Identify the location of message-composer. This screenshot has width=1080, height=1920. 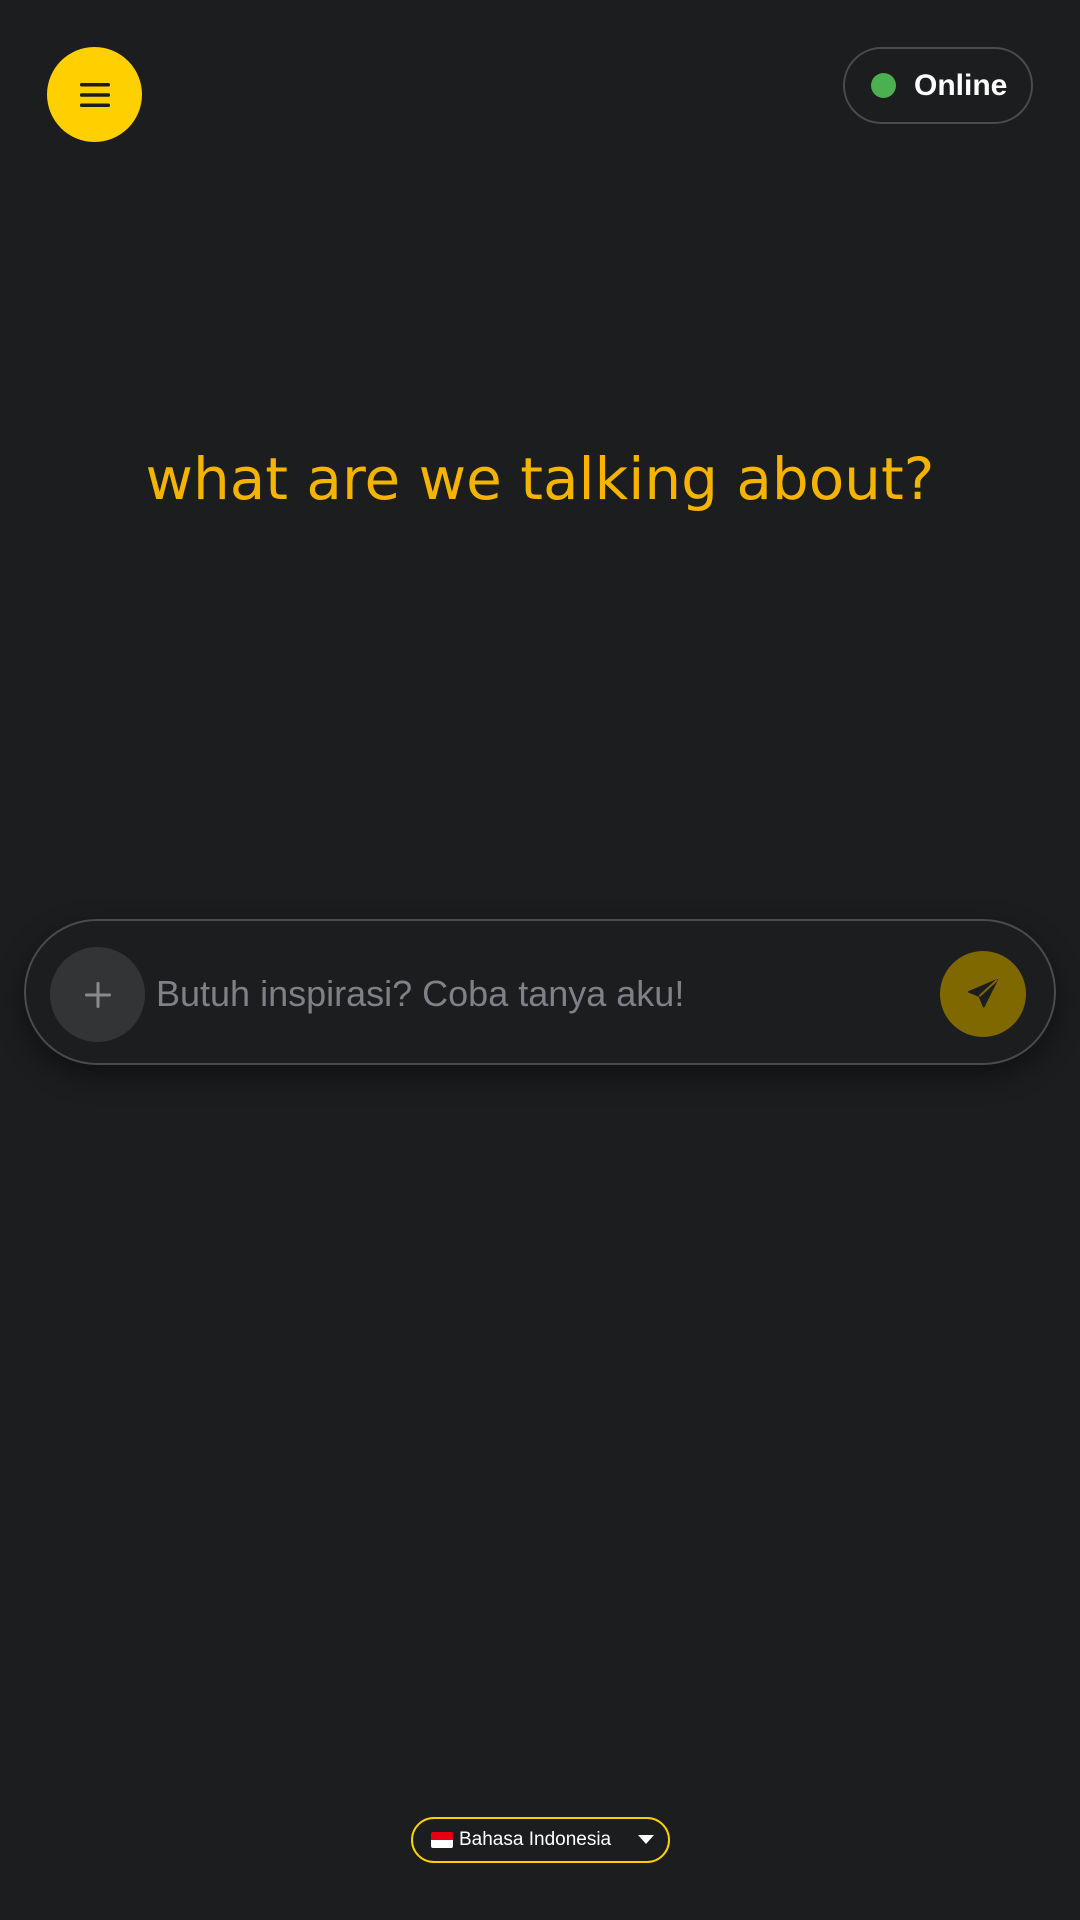
(540, 992).